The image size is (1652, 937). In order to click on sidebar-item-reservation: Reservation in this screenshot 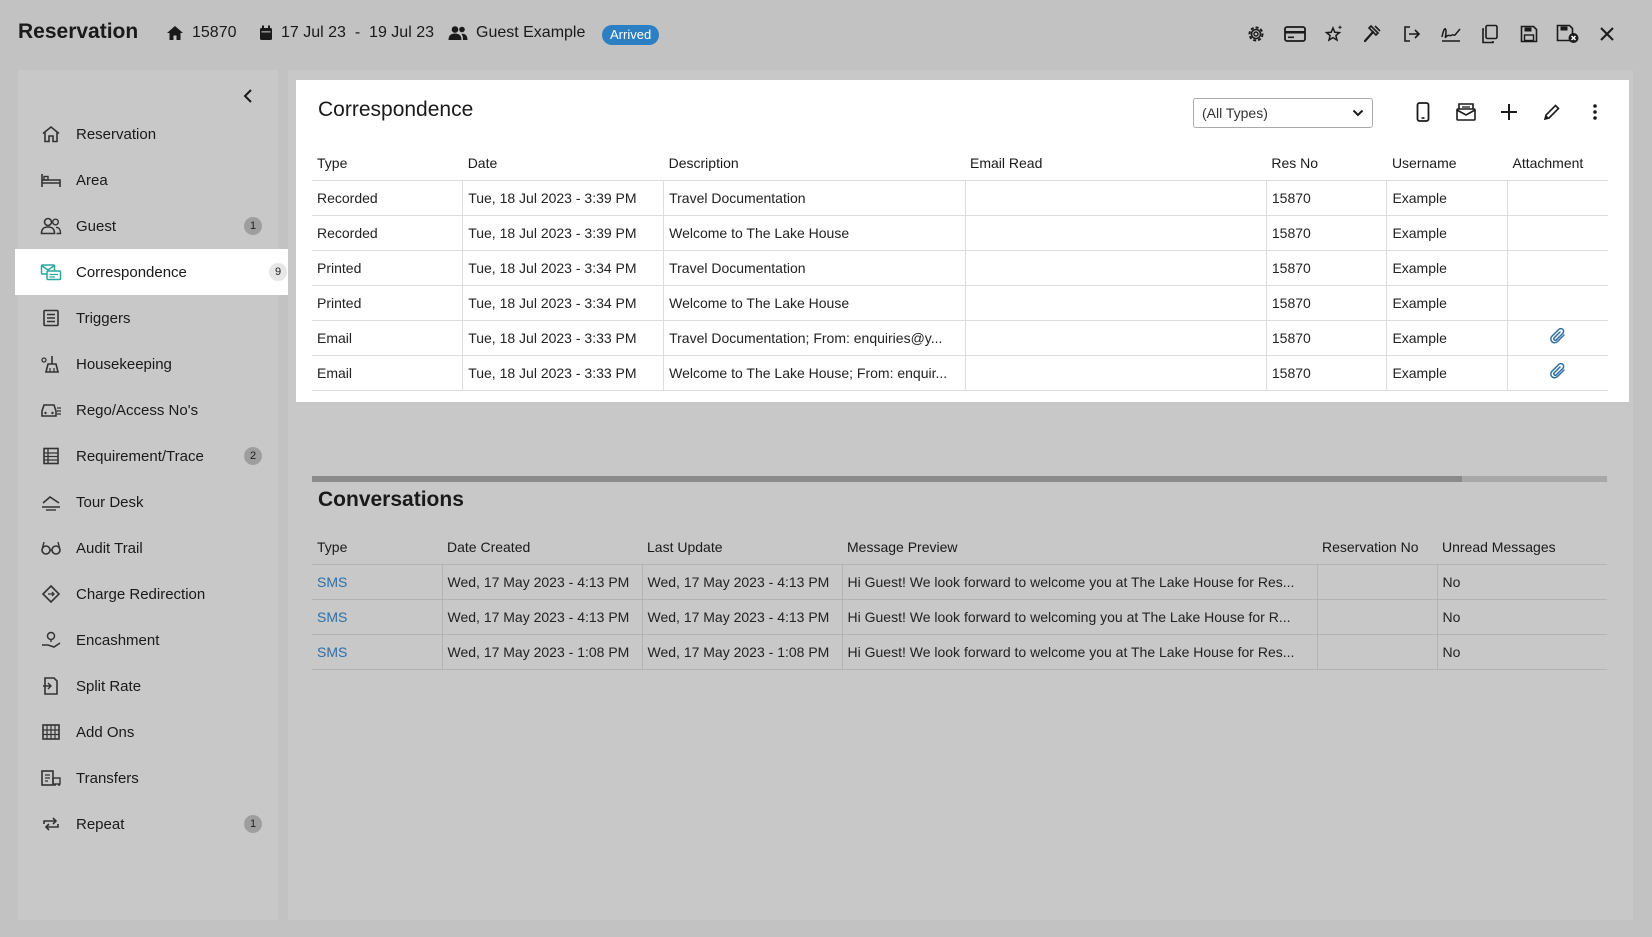, I will do `click(149, 134)`.